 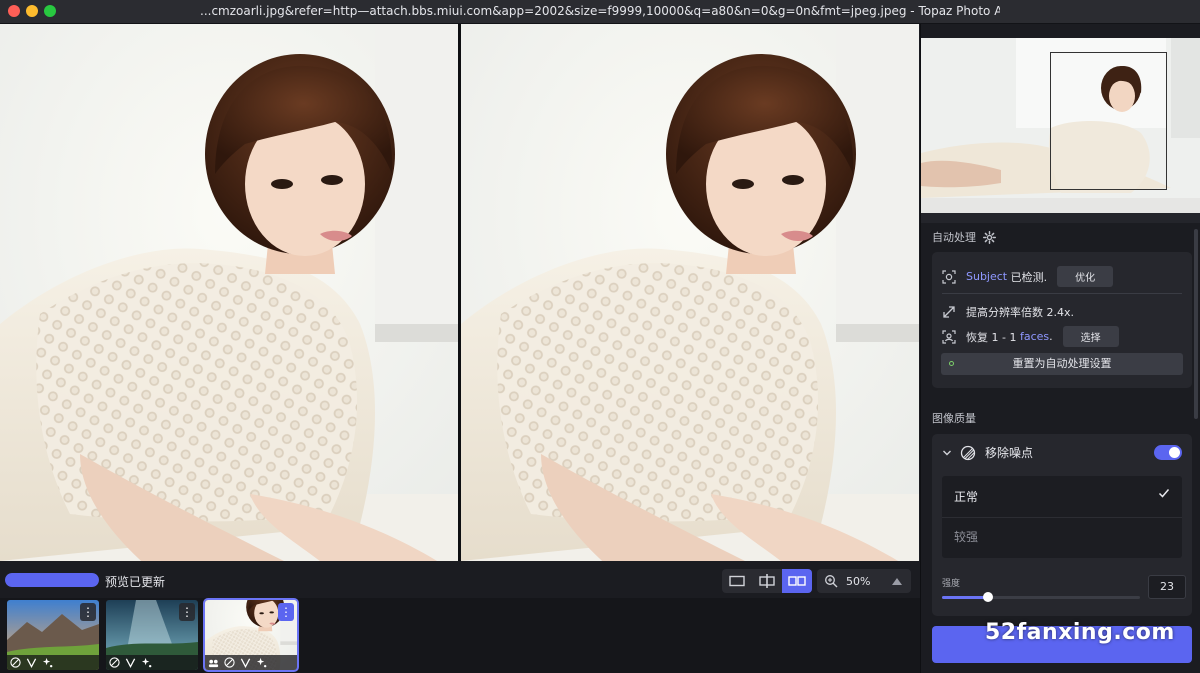 What do you see at coordinates (987, 597) in the screenshot?
I see `strength-slider-handle` at bounding box center [987, 597].